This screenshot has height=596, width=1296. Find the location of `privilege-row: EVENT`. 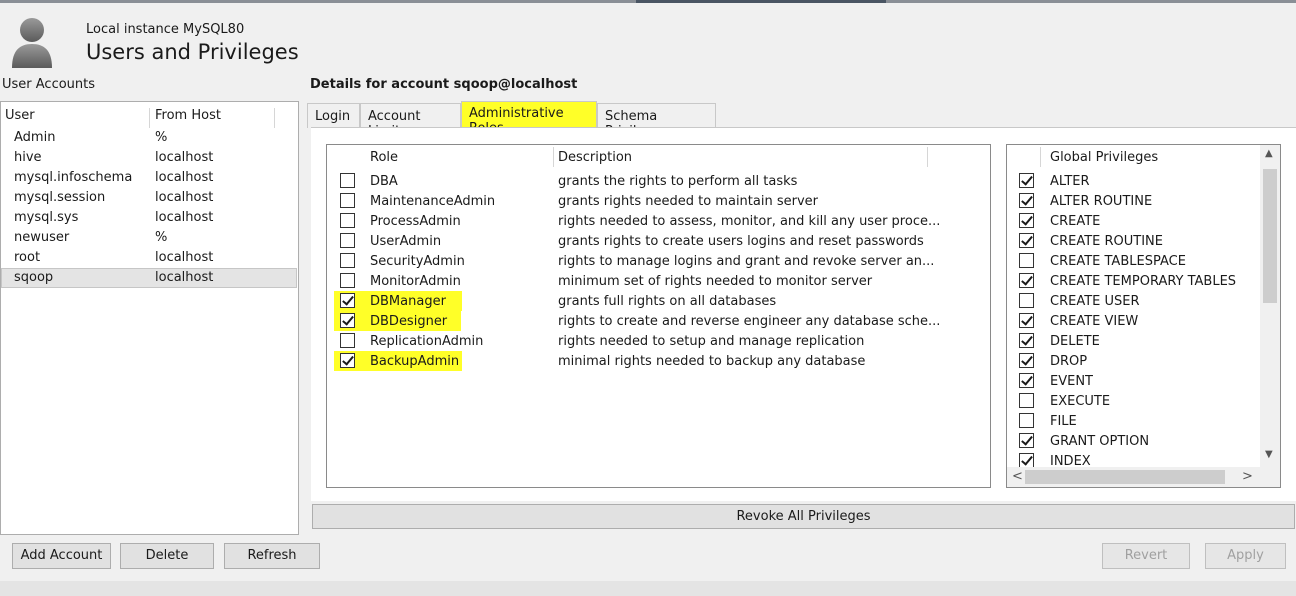

privilege-row: EVENT is located at coordinates (1133, 381).